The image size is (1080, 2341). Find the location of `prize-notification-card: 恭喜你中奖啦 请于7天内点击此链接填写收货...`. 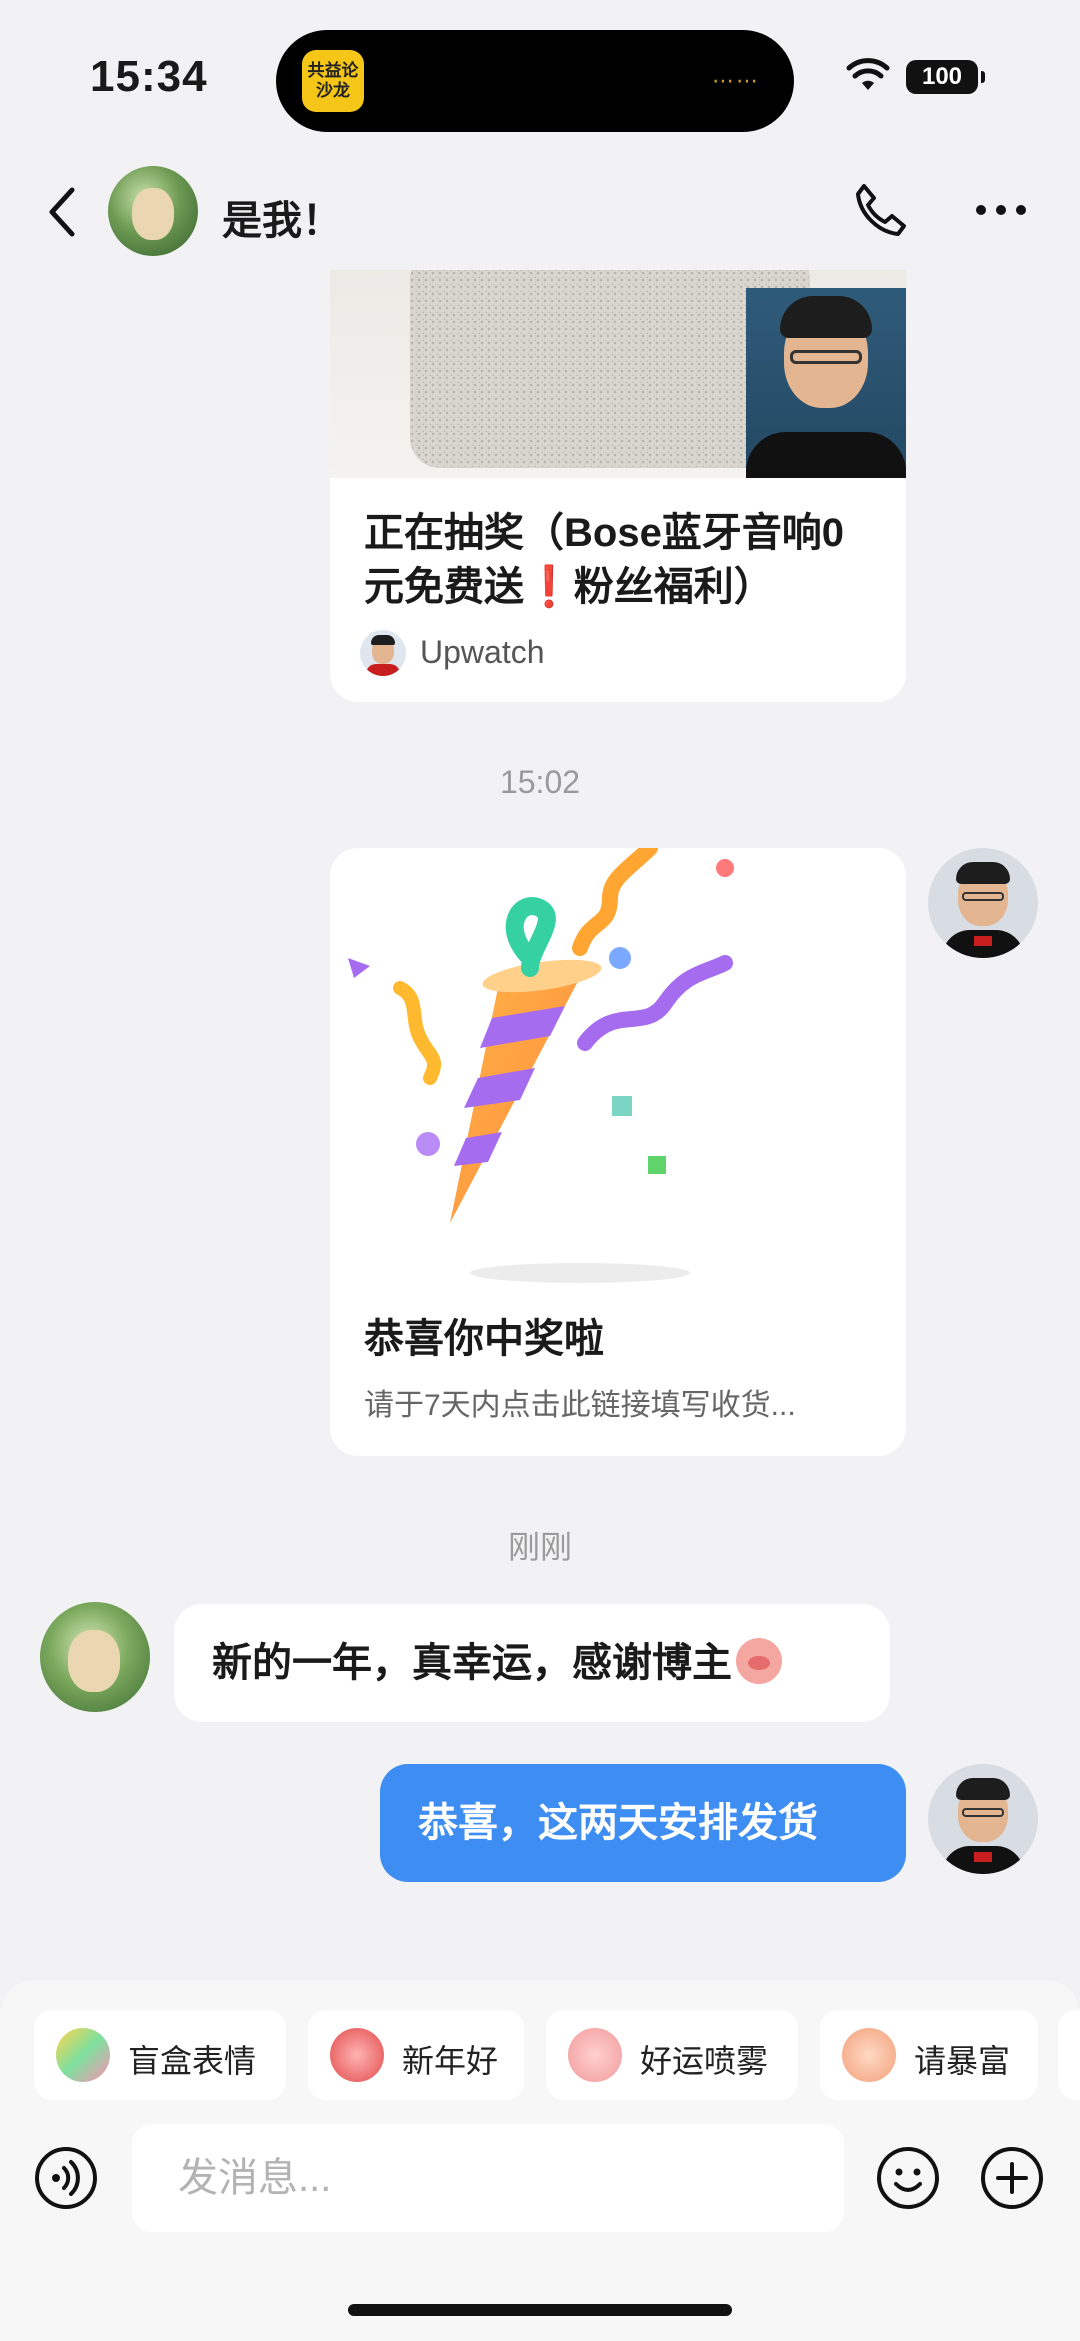

prize-notification-card: 恭喜你中奖啦 请于7天内点击此链接填写收货... is located at coordinates (618, 1152).